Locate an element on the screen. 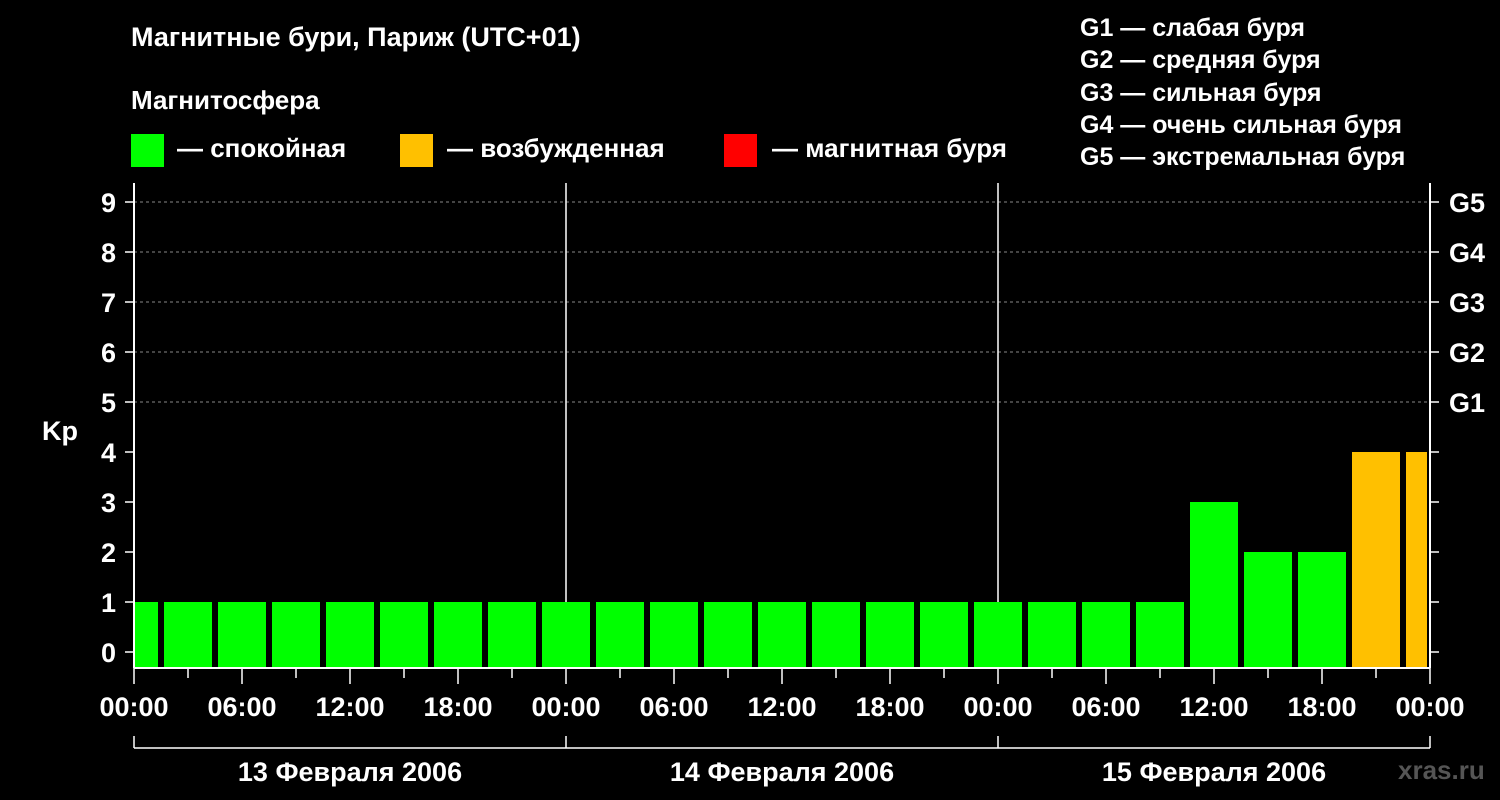  y-tick-label: 6 is located at coordinates (108, 353).